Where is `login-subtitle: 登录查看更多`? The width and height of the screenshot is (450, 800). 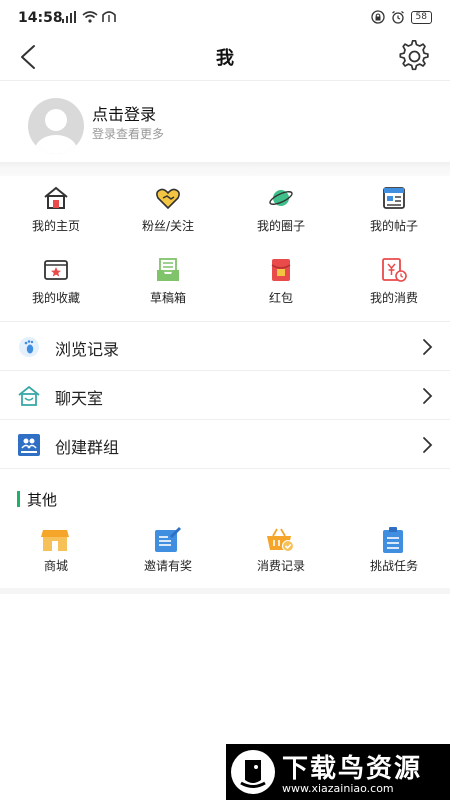
login-subtitle: 登录查看更多 is located at coordinates (128, 134).